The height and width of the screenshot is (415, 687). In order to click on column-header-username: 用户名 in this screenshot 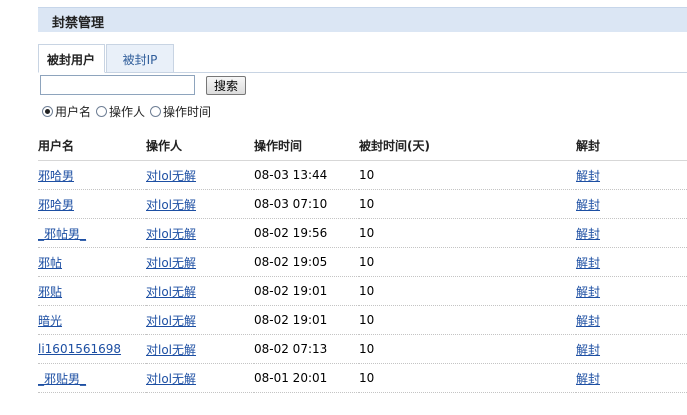, I will do `click(92, 146)`.